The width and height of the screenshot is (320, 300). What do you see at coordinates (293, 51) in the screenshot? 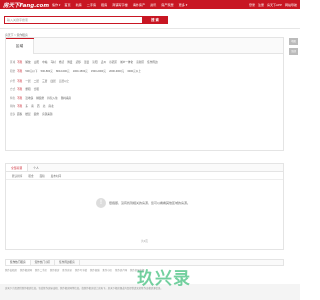
I see `back-to-top-button: 顶部` at bounding box center [293, 51].